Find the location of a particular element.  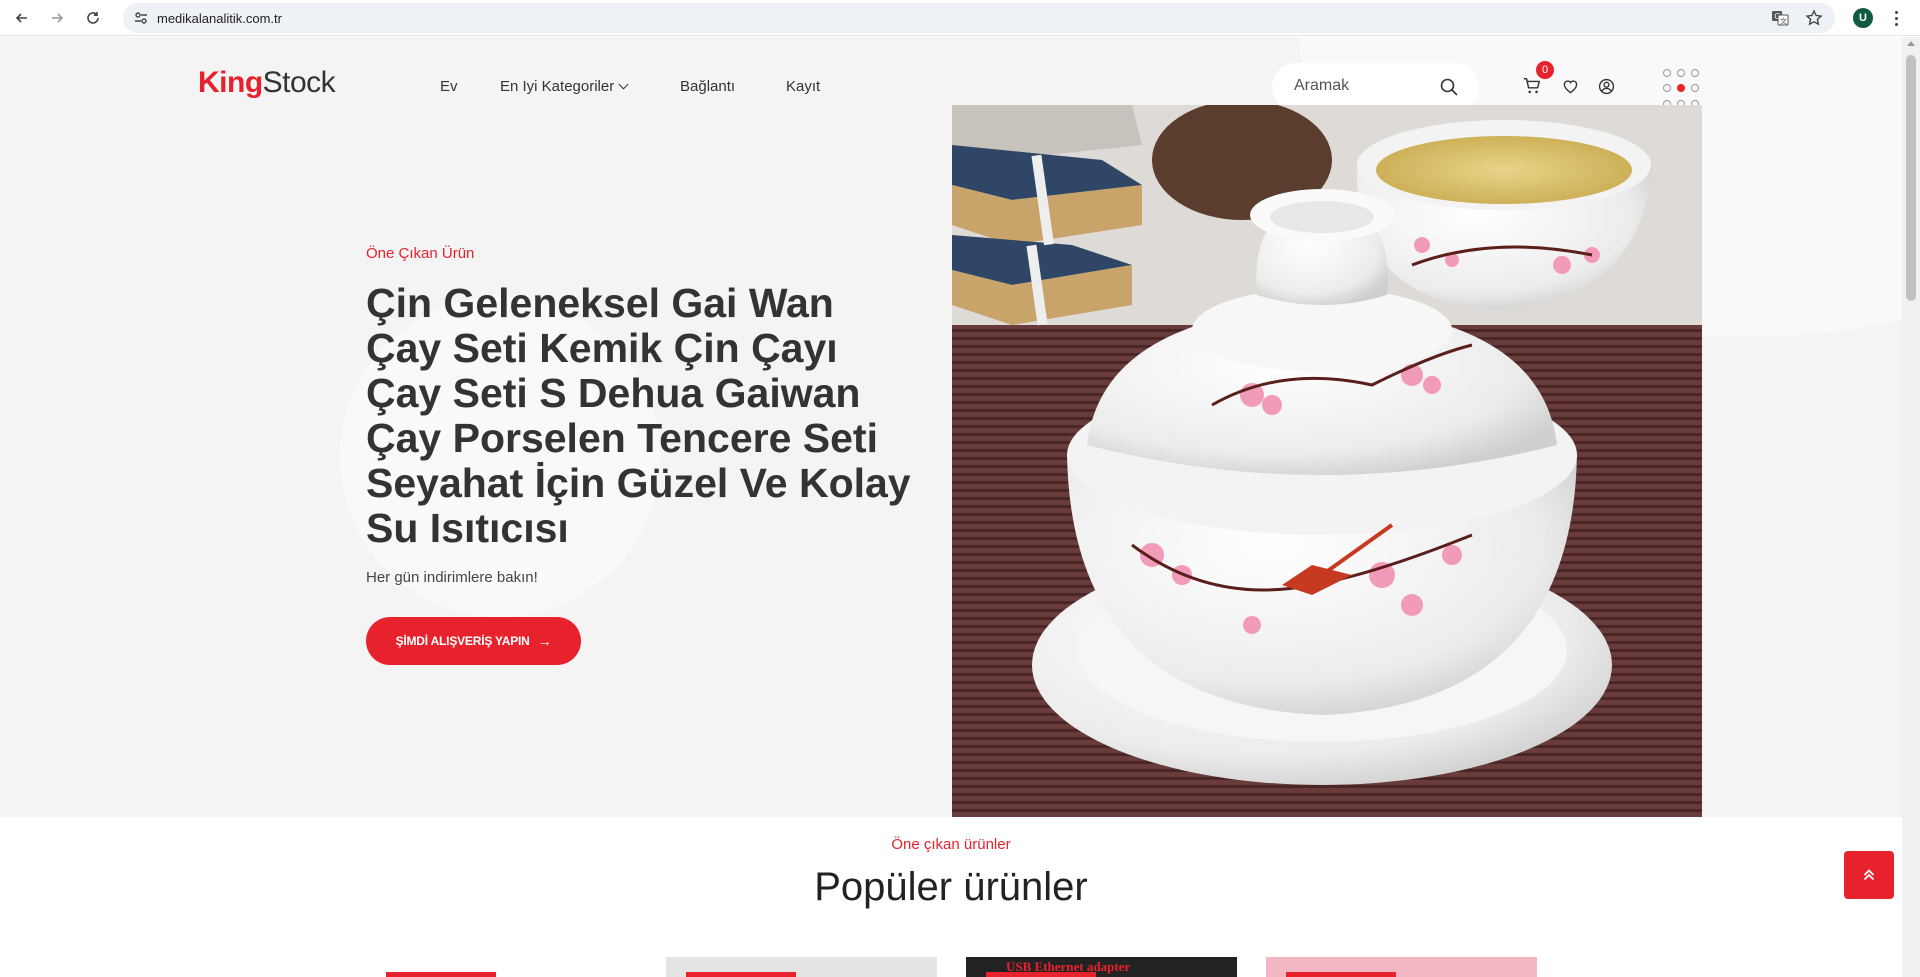

reload-icon is located at coordinates (93, 18).